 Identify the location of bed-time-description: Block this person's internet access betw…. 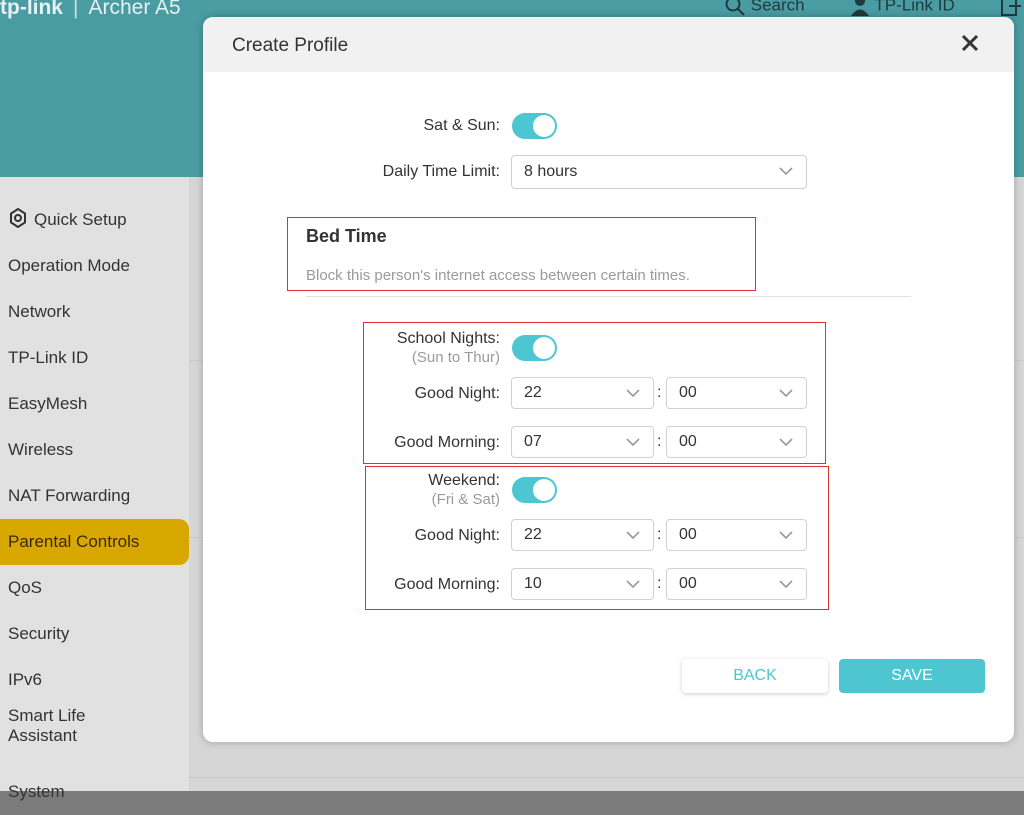
(498, 275).